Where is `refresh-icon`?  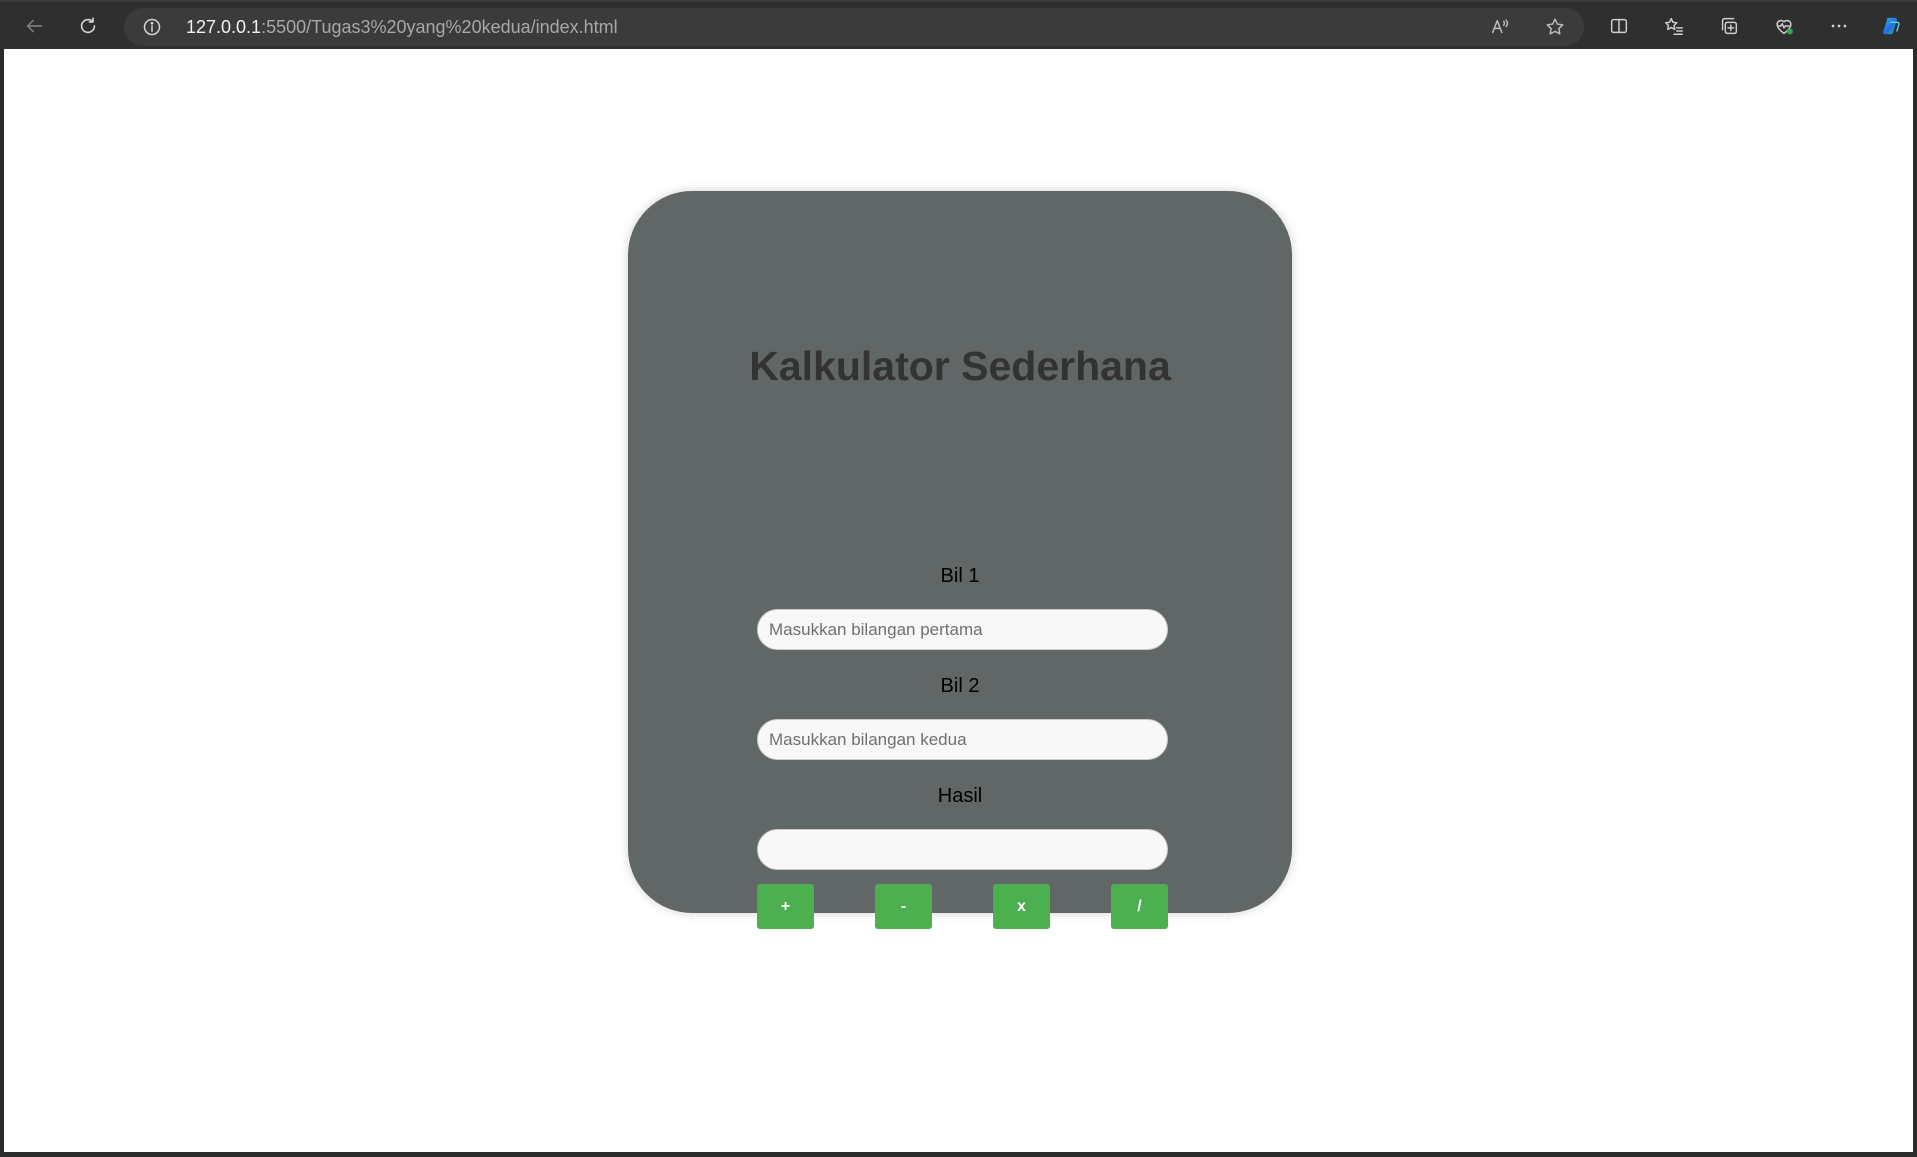
refresh-icon is located at coordinates (88, 26).